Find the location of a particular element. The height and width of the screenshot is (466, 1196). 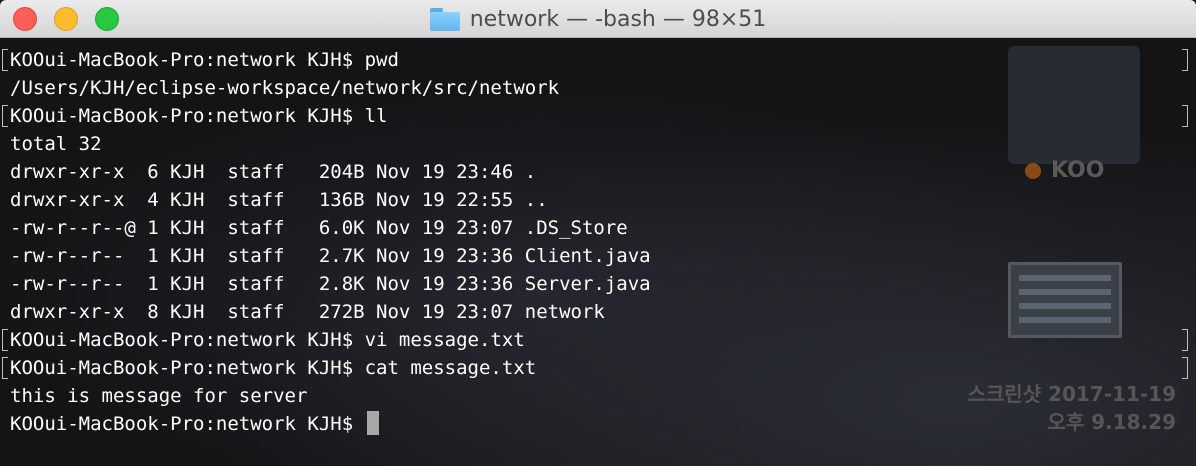

output-line: this is message for server is located at coordinates (593, 396).